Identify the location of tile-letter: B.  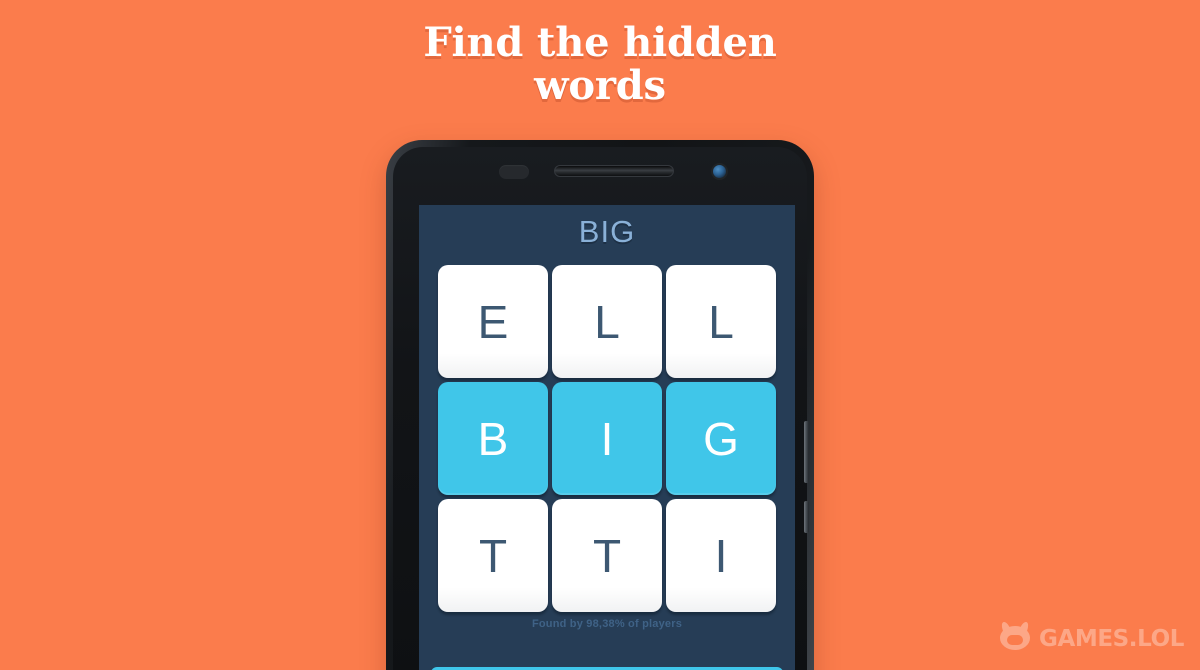
(493, 438).